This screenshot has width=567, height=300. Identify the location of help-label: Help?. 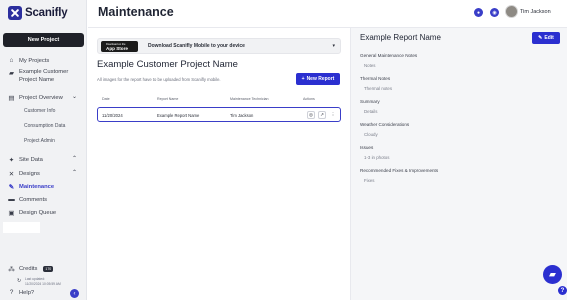
(27, 292).